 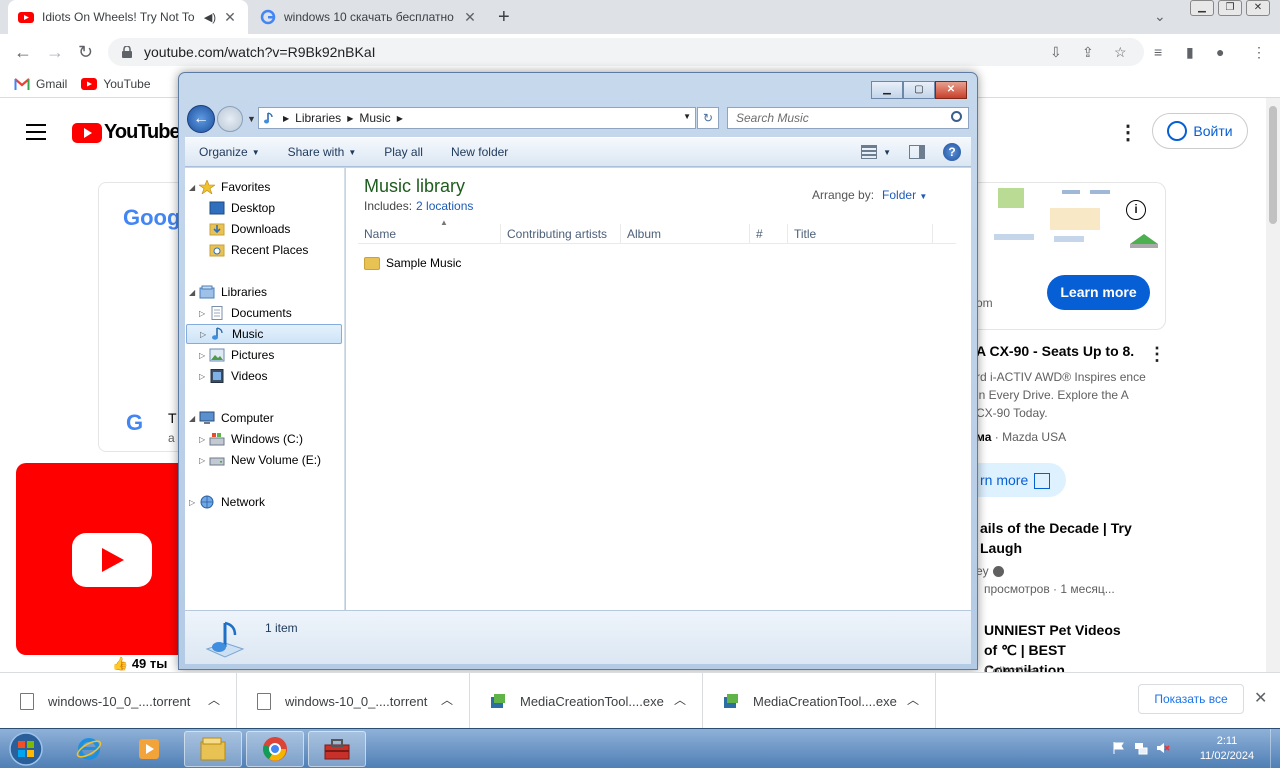 I want to click on back-arrow-icon: ←, so click(x=201, y=119).